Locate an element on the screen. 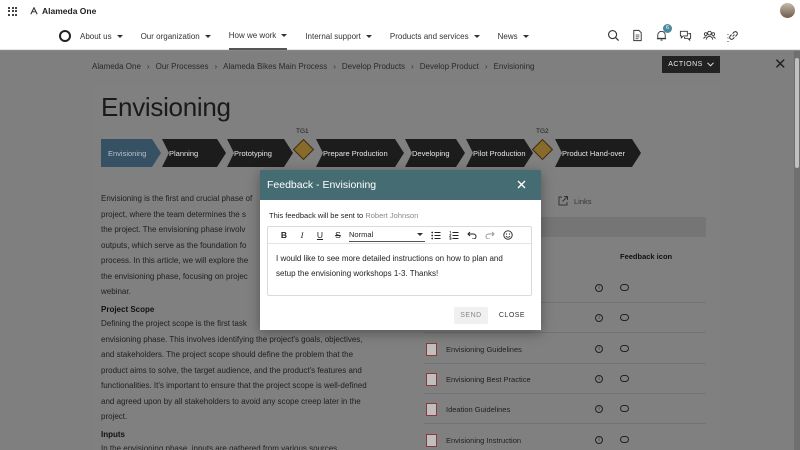 Image resolution: width=800 pixels, height=450 pixels. breadcrumb-item: Alameda Bikes Main Process is located at coordinates (275, 66).